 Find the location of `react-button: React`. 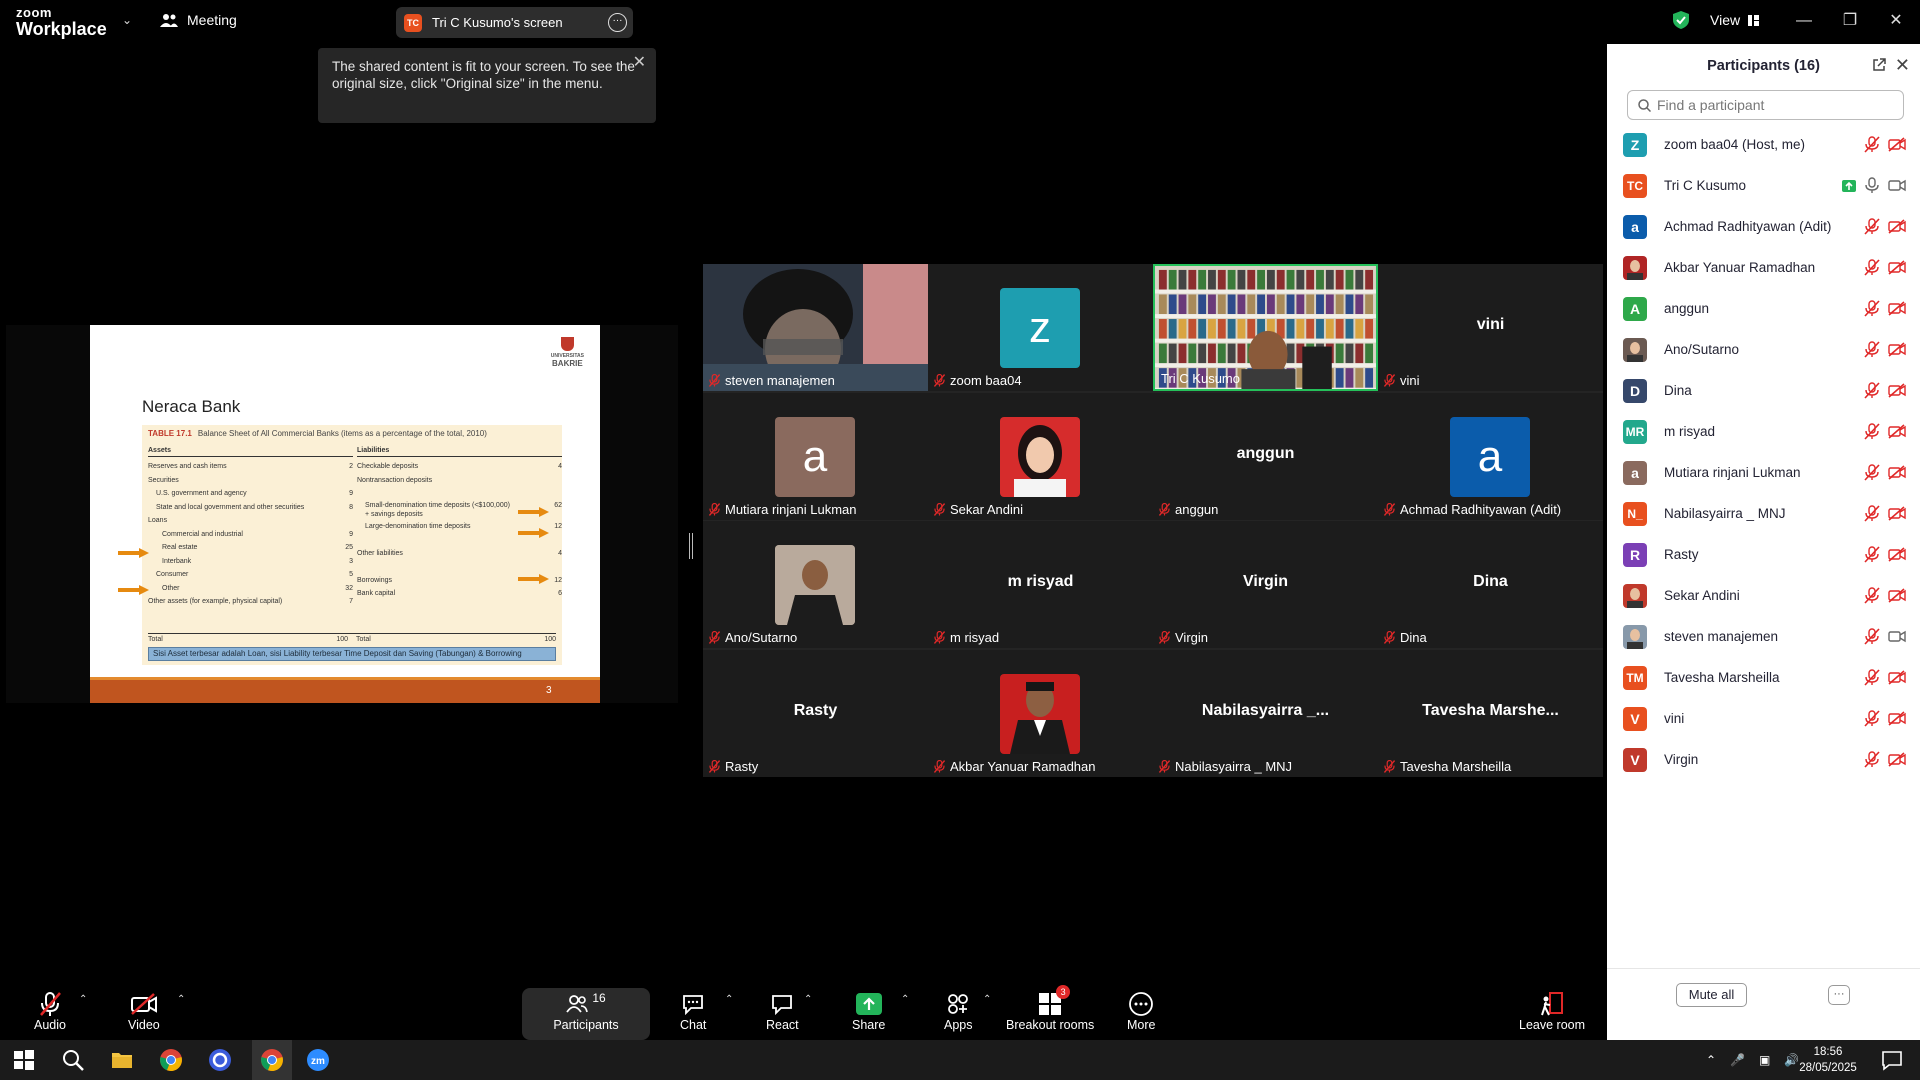

react-button: React is located at coordinates (782, 1010).